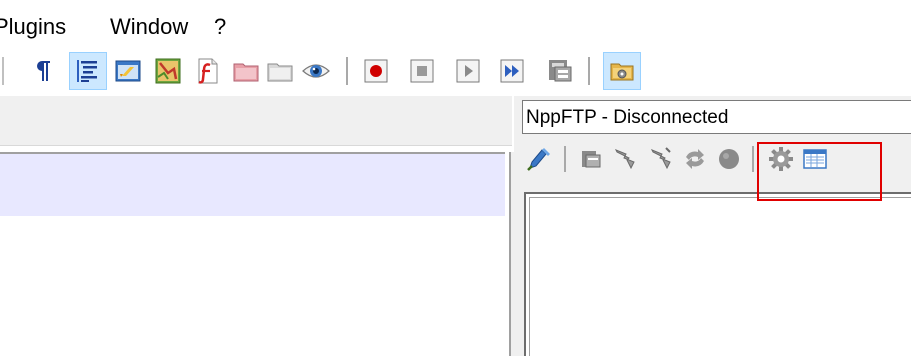 The image size is (911, 356). Describe the element at coordinates (44, 71) in the screenshot. I see `show-all-characters-icon` at that location.